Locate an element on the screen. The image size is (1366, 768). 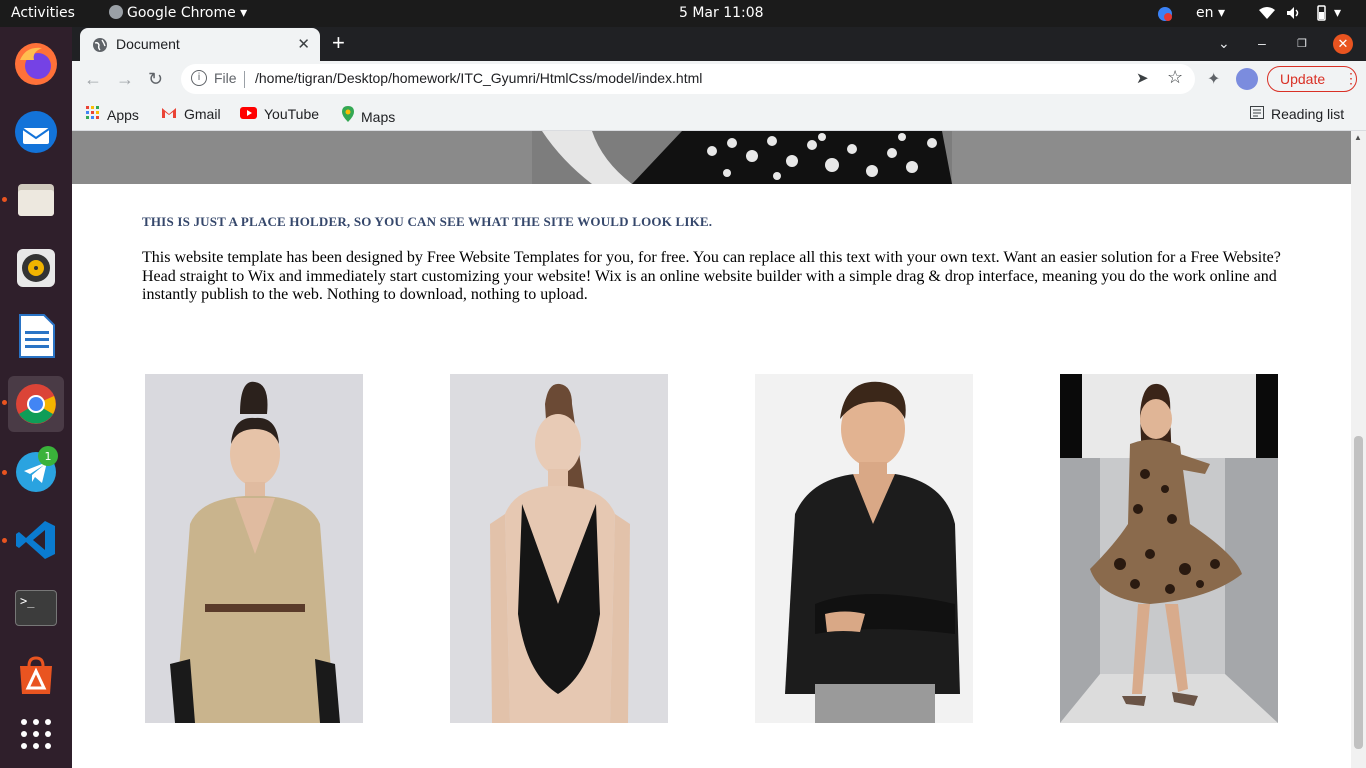
vscode-icon is located at coordinates (35, 540).